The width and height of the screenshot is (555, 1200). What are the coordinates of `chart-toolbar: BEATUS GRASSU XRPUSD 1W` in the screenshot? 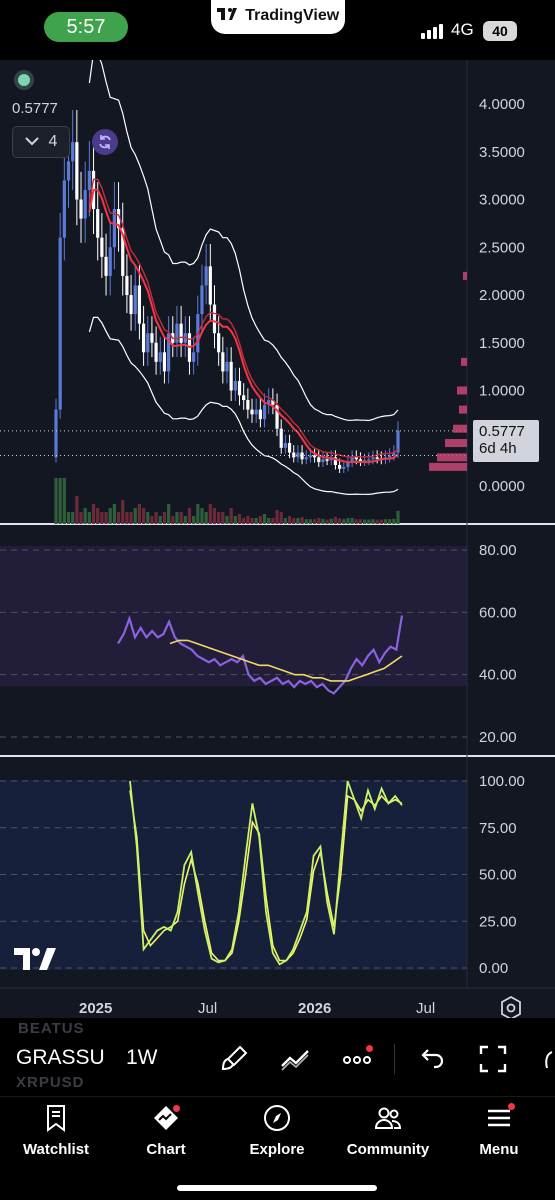 It's located at (277, 1057).